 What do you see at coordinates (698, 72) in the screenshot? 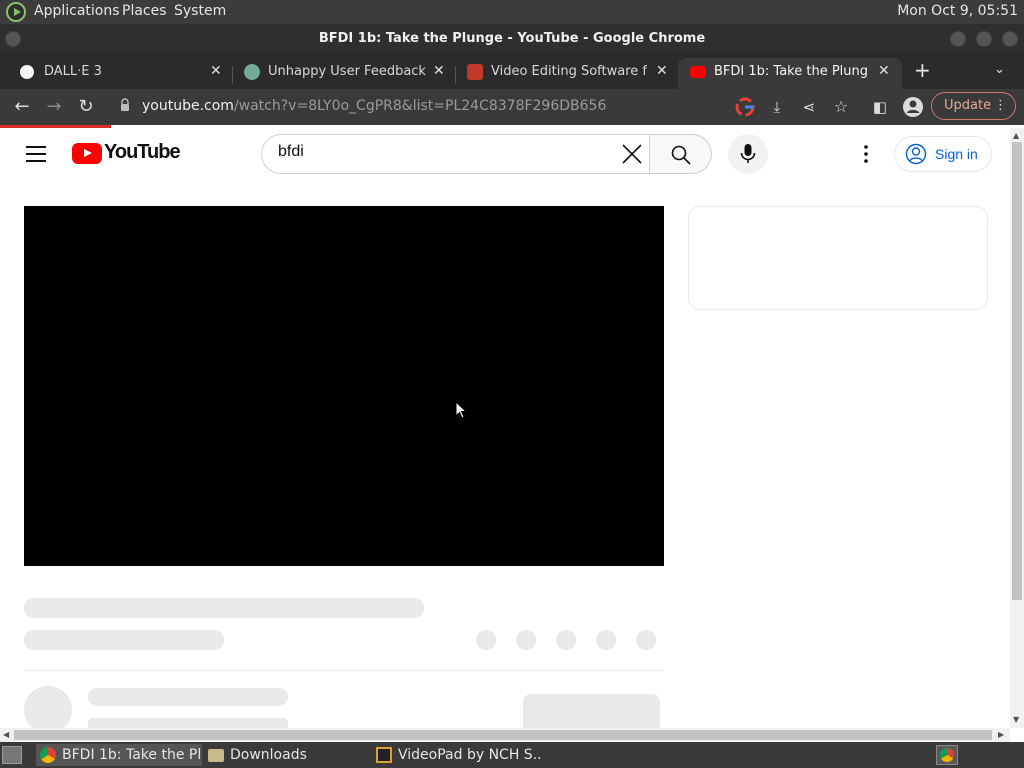
I see `youtube-icon` at bounding box center [698, 72].